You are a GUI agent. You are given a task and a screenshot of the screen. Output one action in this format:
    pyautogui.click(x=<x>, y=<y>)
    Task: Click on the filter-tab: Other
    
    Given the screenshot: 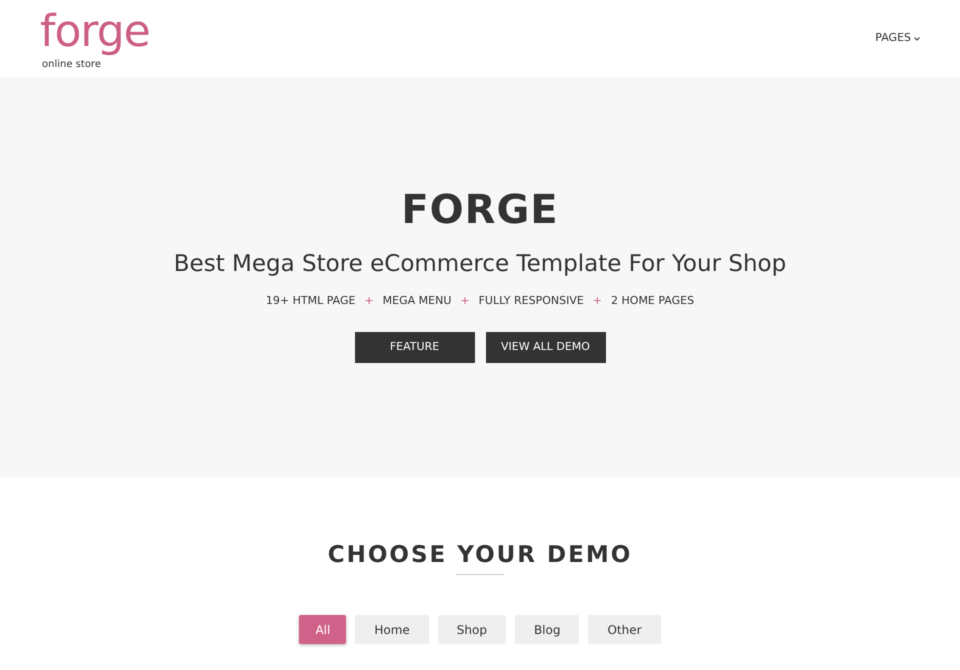 What is the action you would take?
    pyautogui.click(x=624, y=629)
    